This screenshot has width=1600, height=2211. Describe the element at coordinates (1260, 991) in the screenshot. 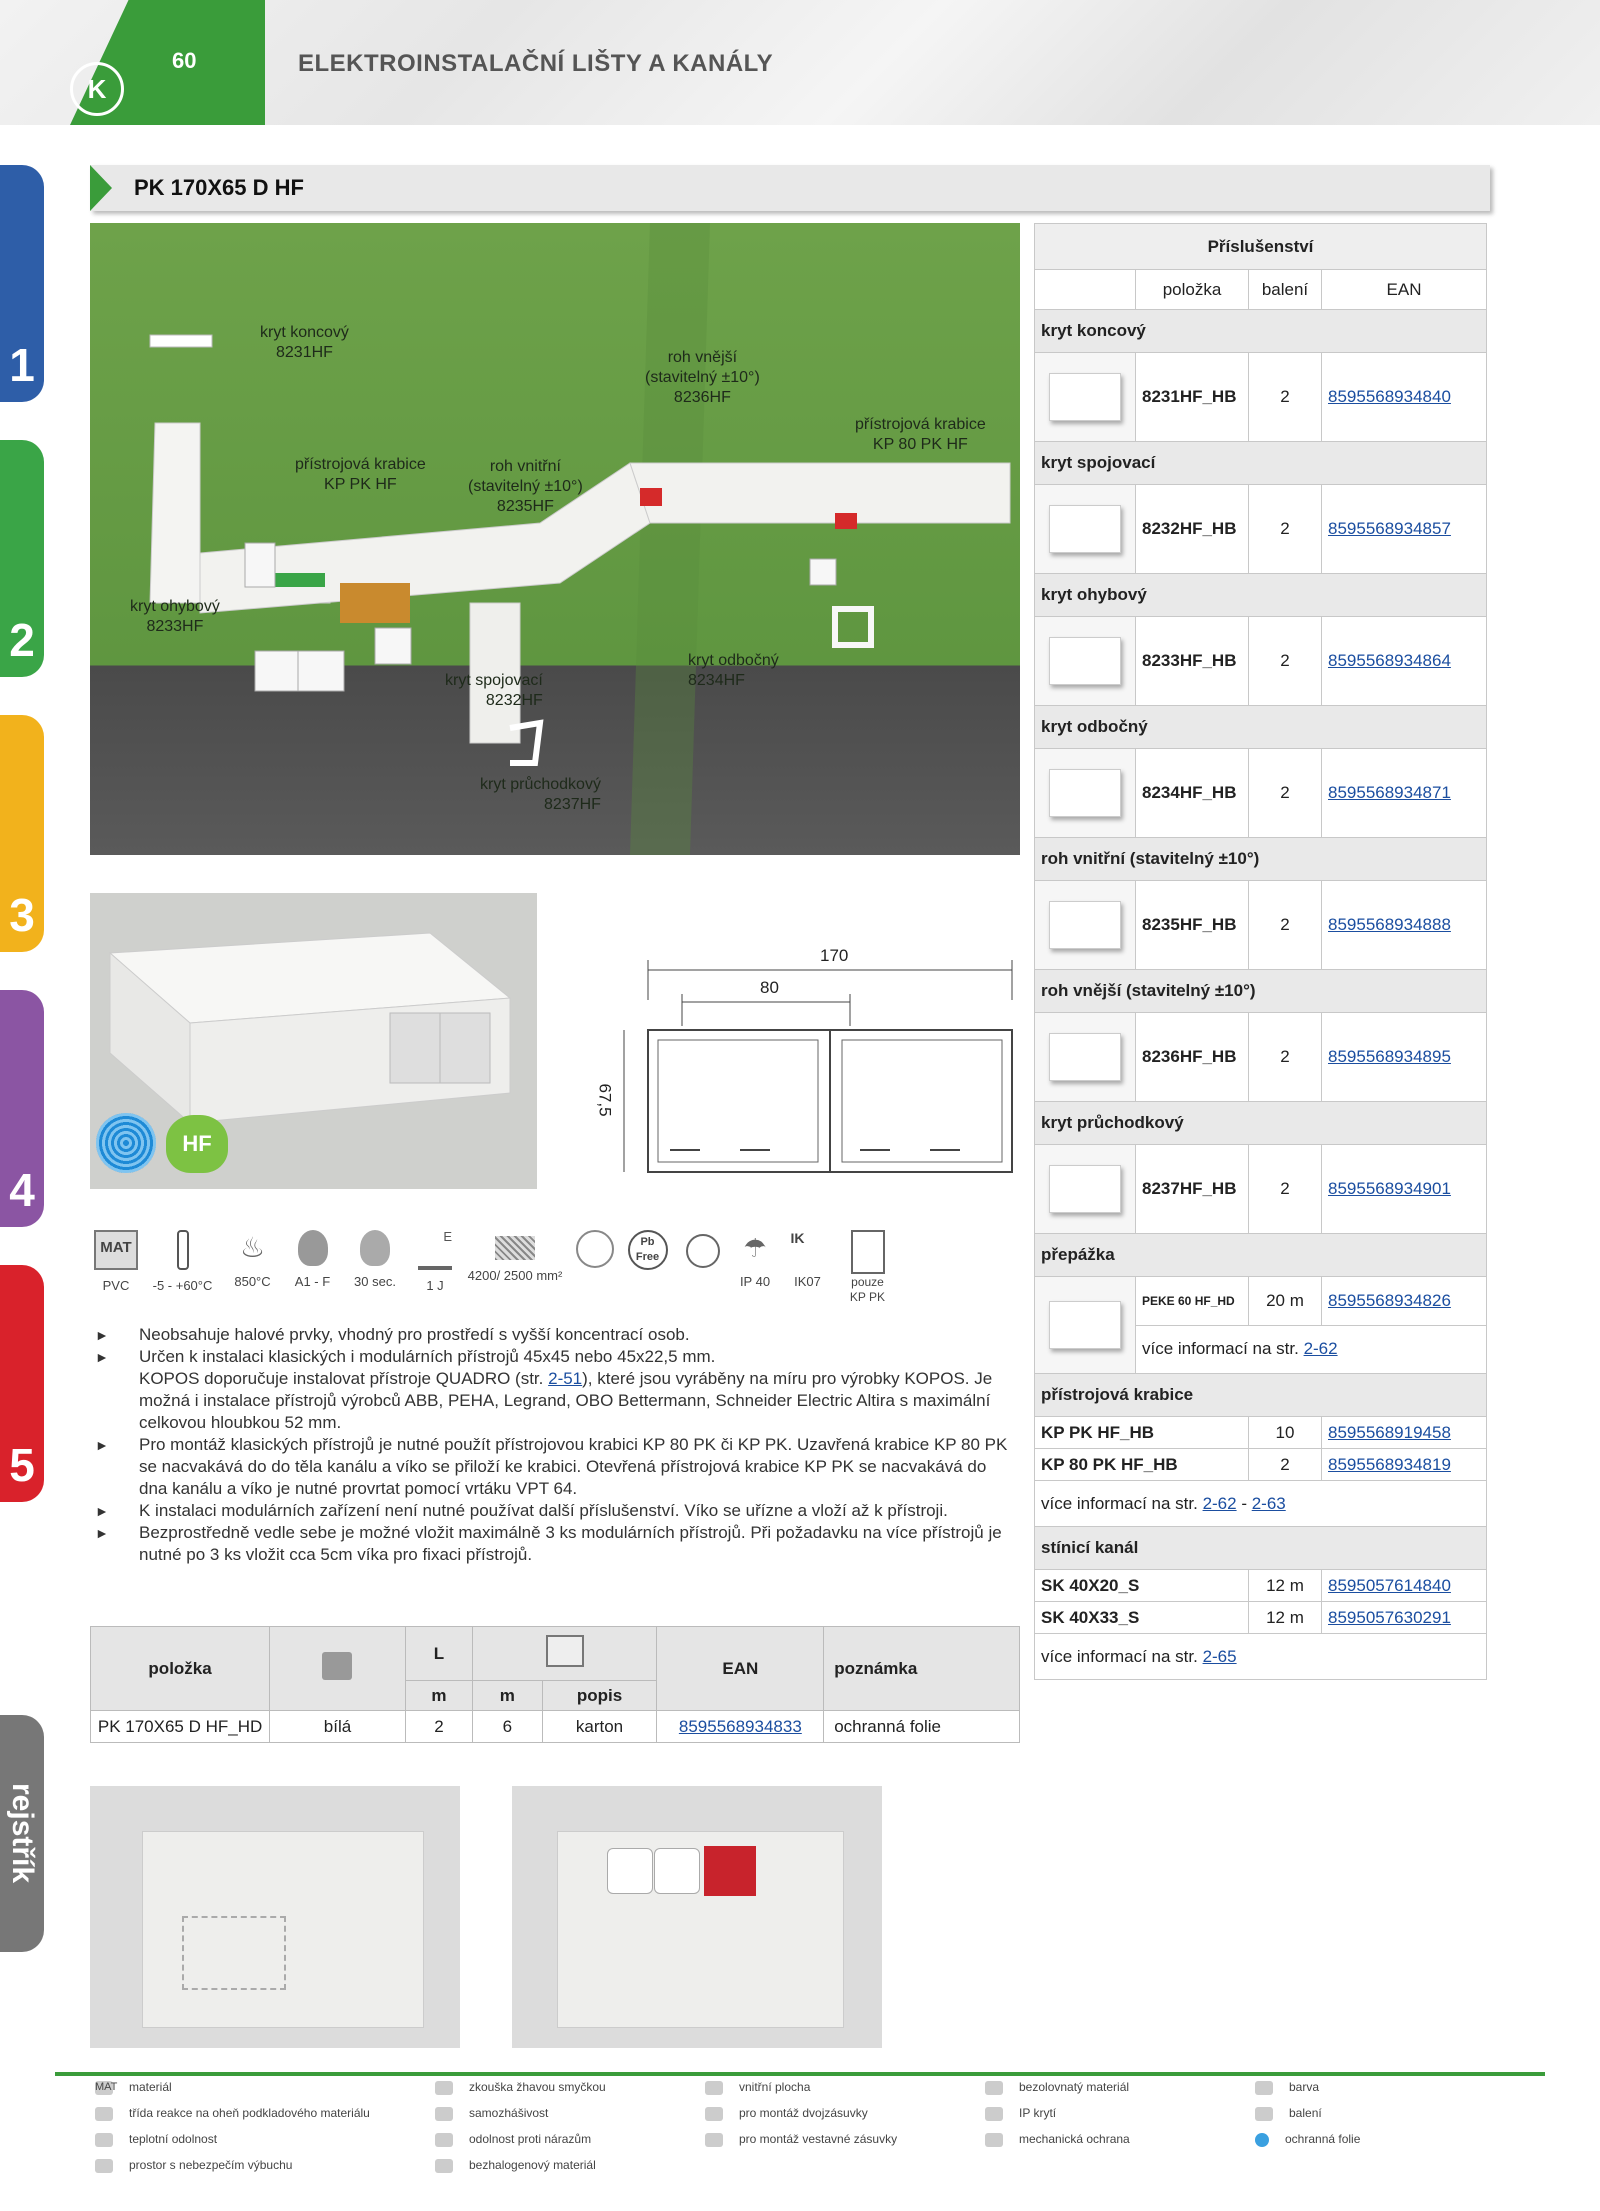

I see `accessory-section-title: roh vnější (stavitelný ±10°)` at that location.